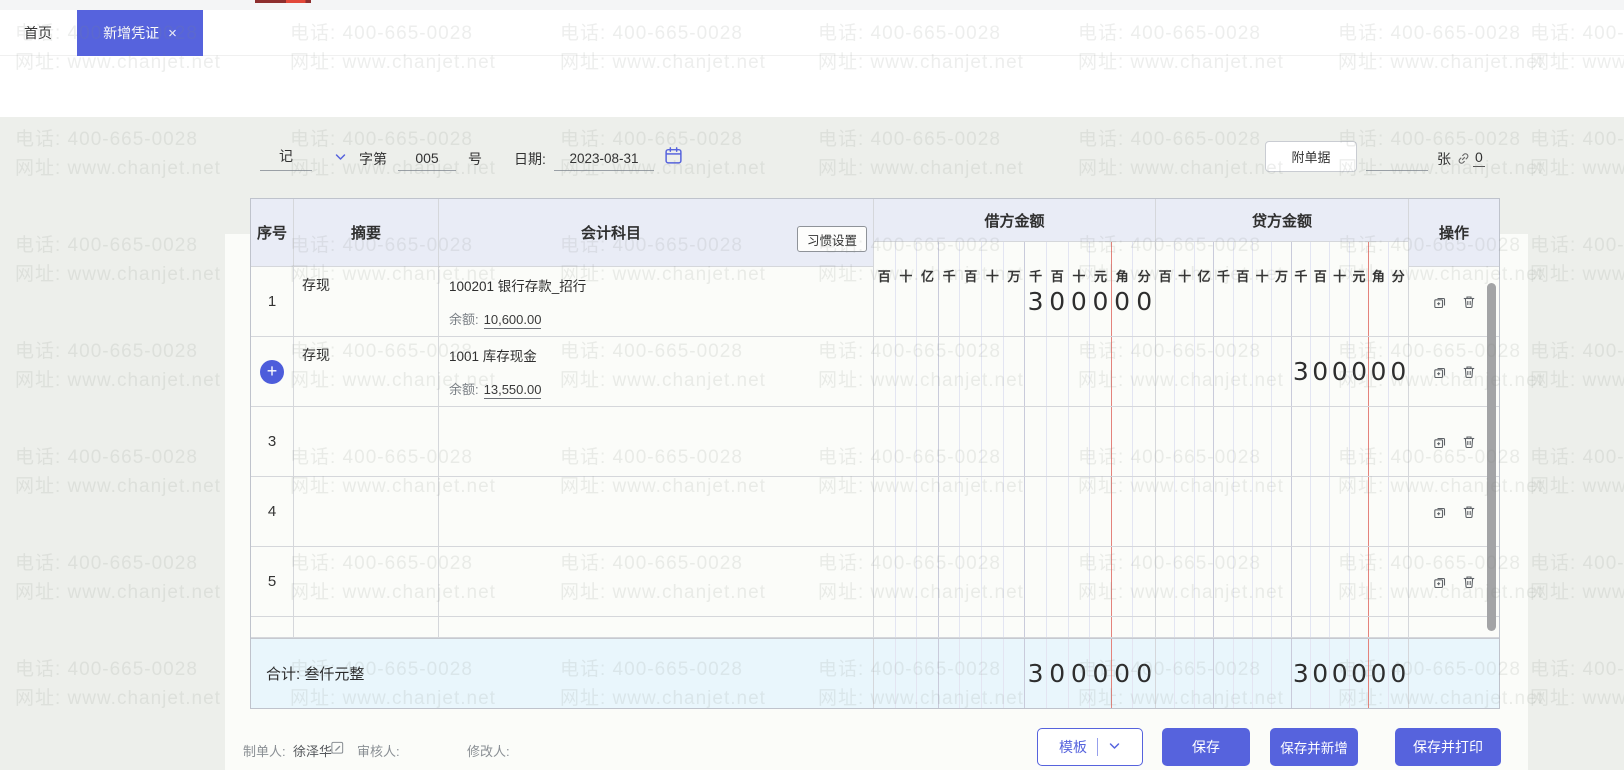 This screenshot has height=770, width=1624. Describe the element at coordinates (512, 390) in the screenshot. I see `balance-link: 13,550.00` at that location.